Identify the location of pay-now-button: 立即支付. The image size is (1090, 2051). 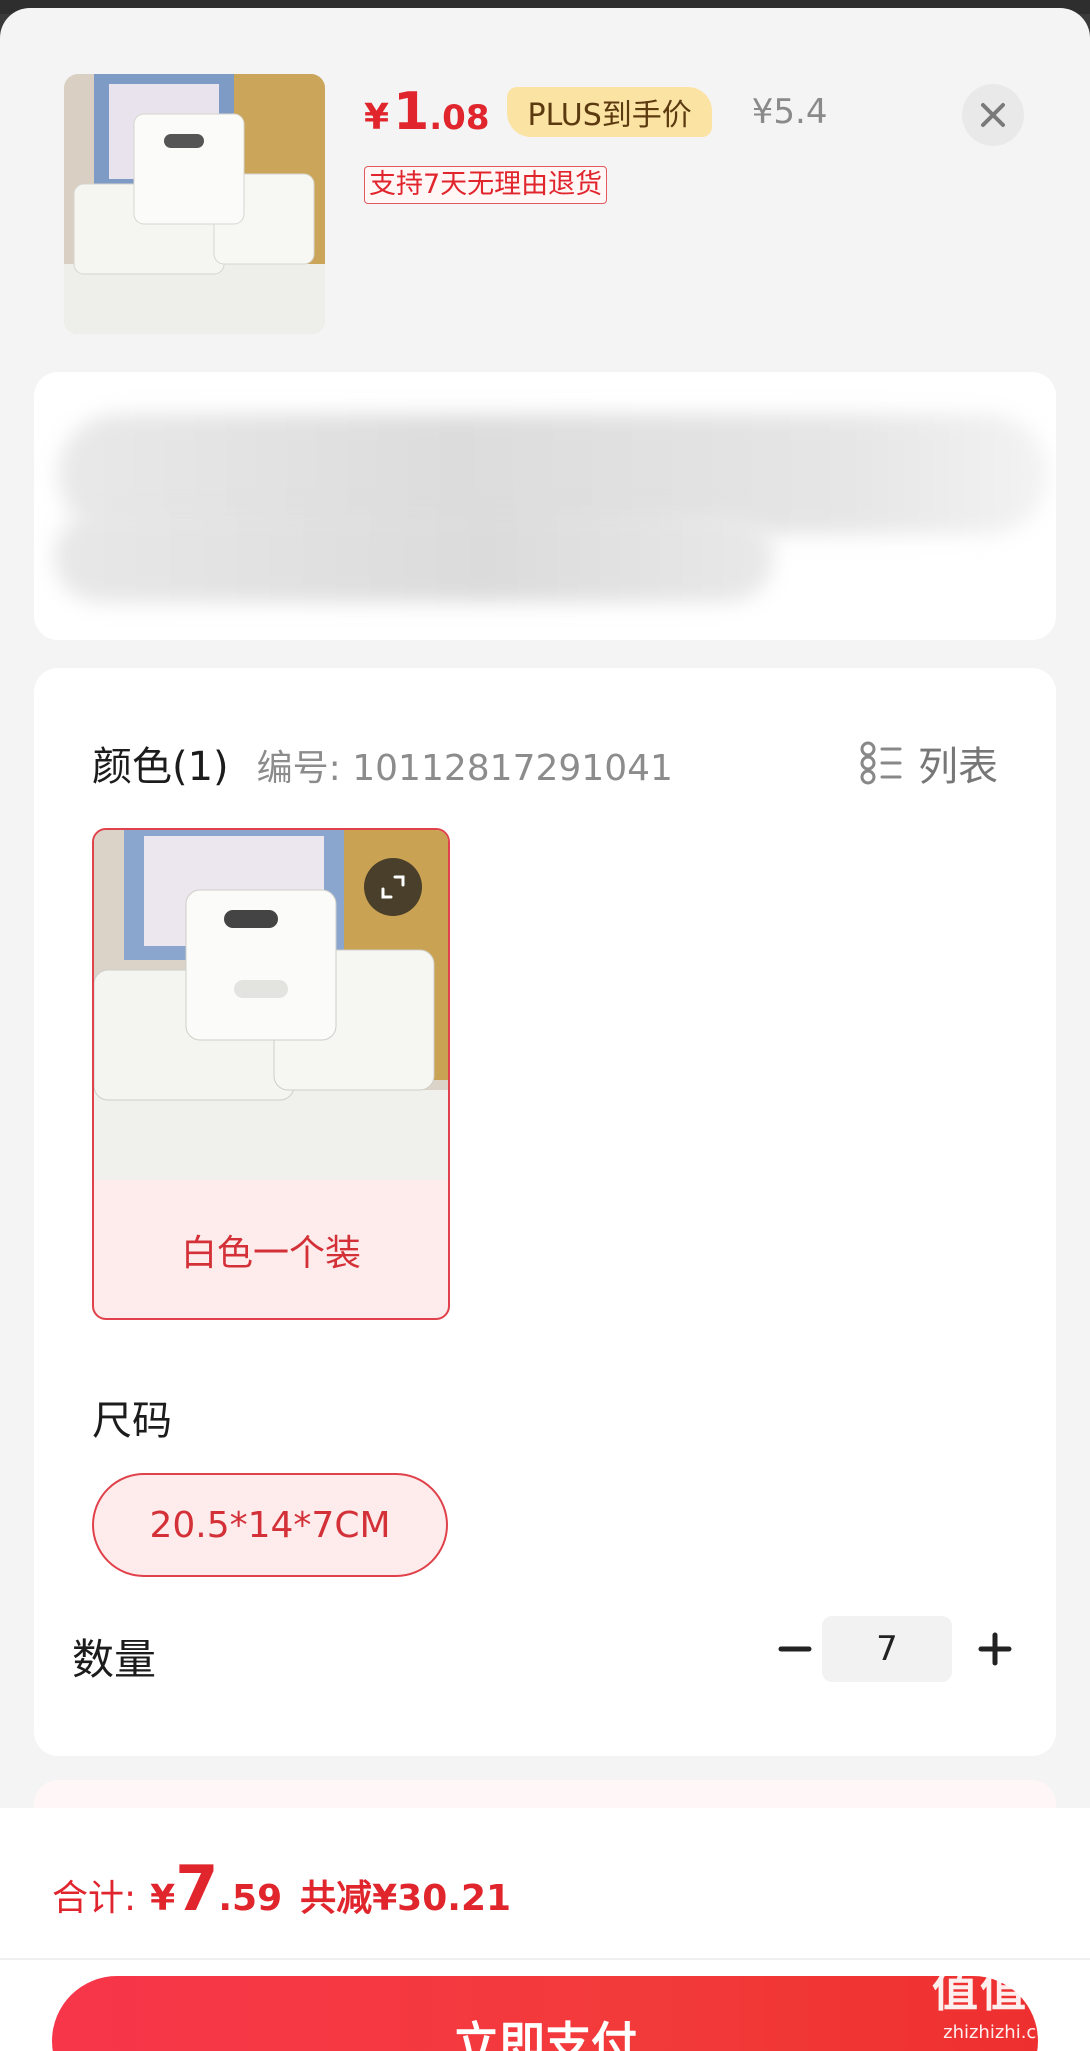
(545, 2013).